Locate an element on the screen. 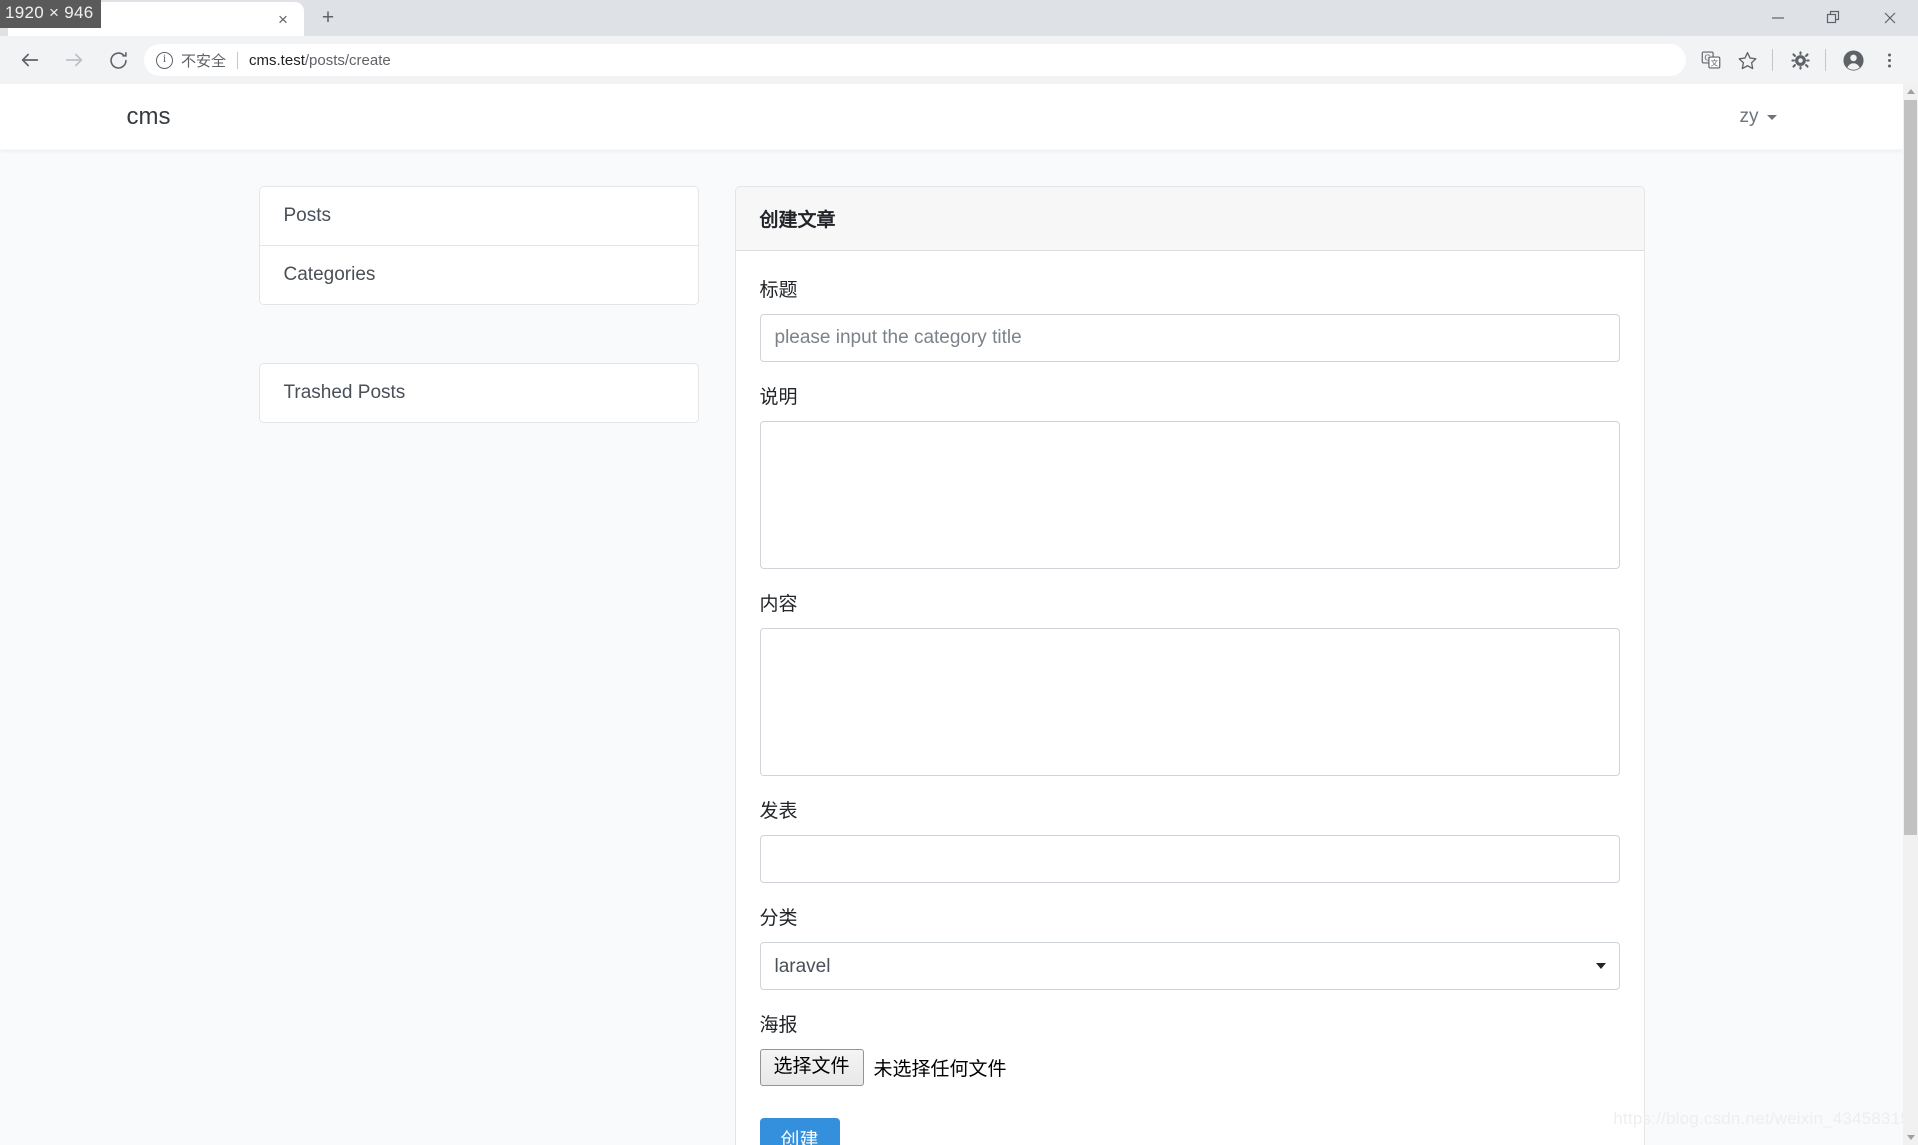 This screenshot has width=1918, height=1145. sidebar-item-posts: Posts is located at coordinates (478, 216).